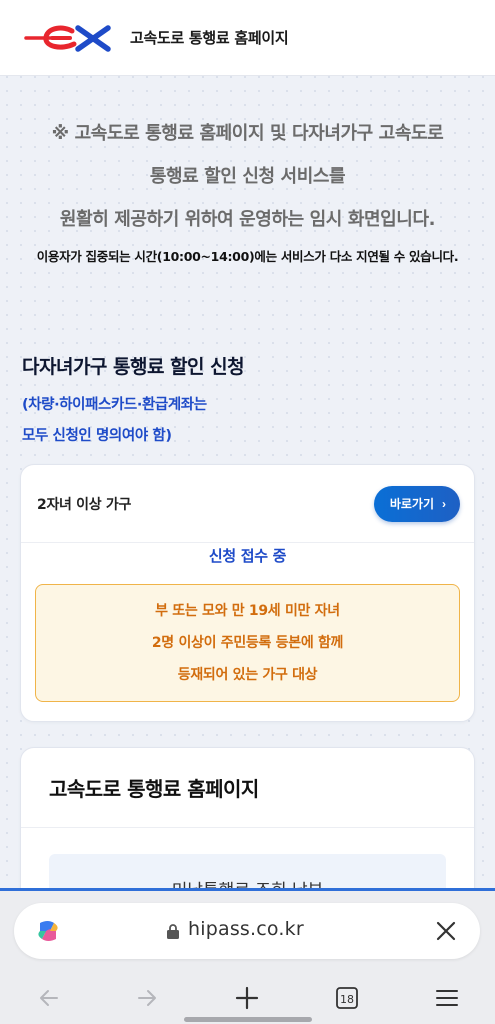 This screenshot has width=495, height=1024. I want to click on forward-arrow-icon, so click(147, 998).